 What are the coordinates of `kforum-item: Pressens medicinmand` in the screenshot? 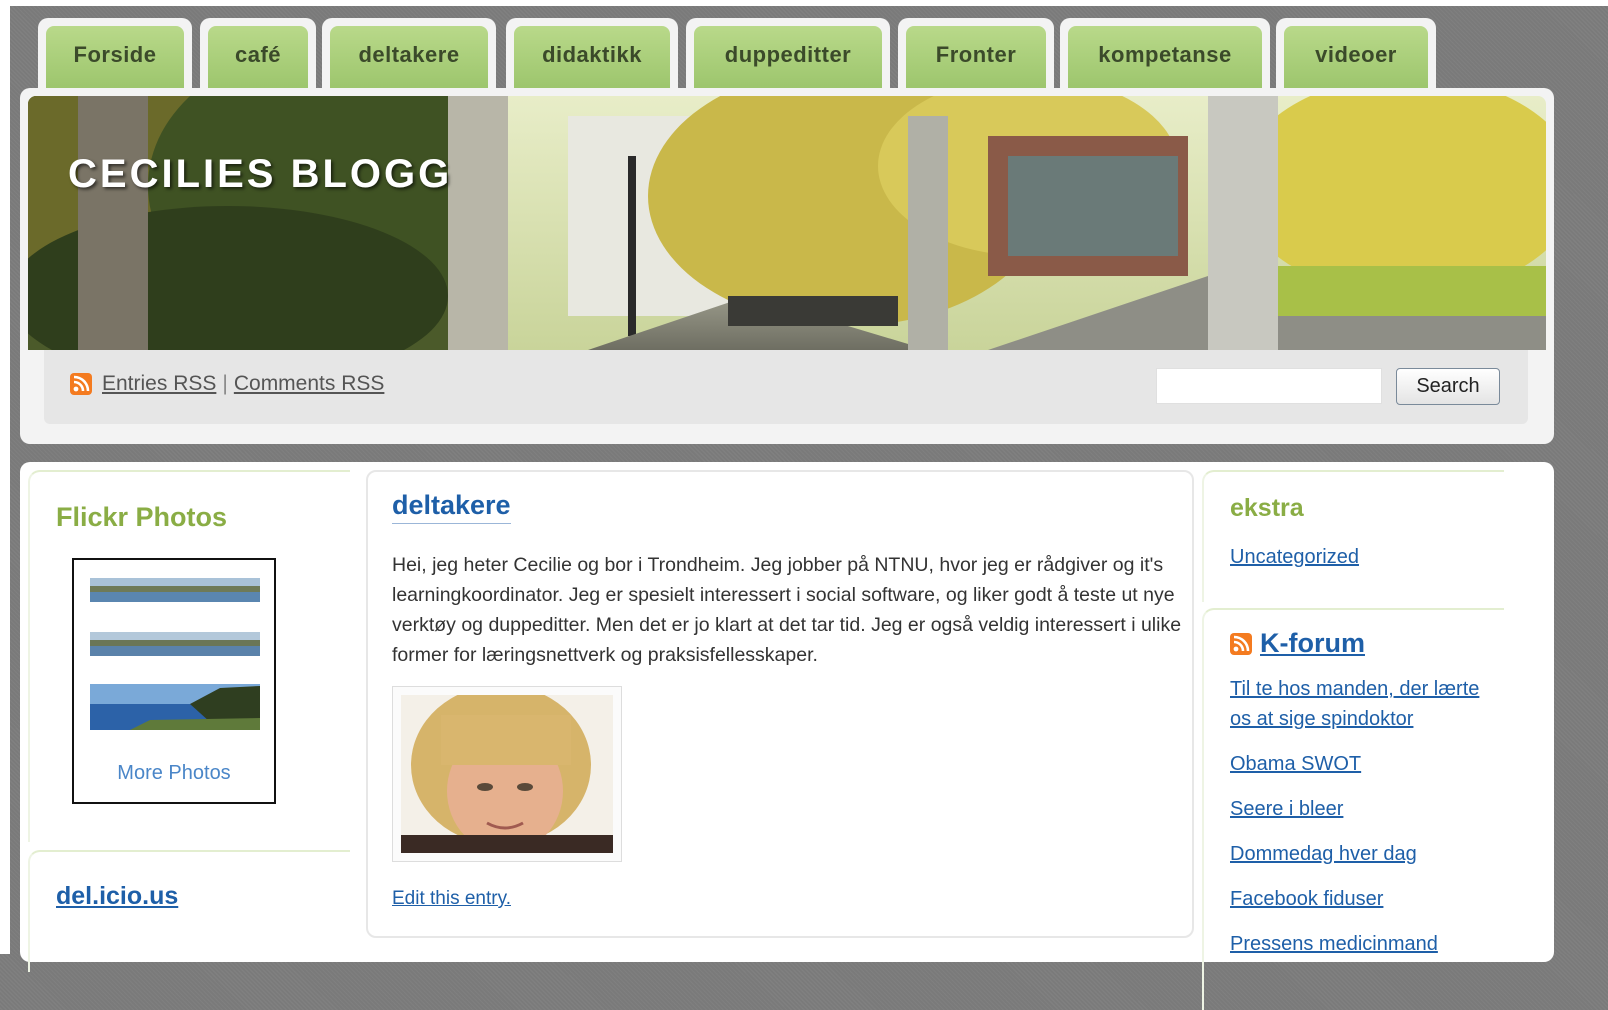 It's located at (1365, 944).